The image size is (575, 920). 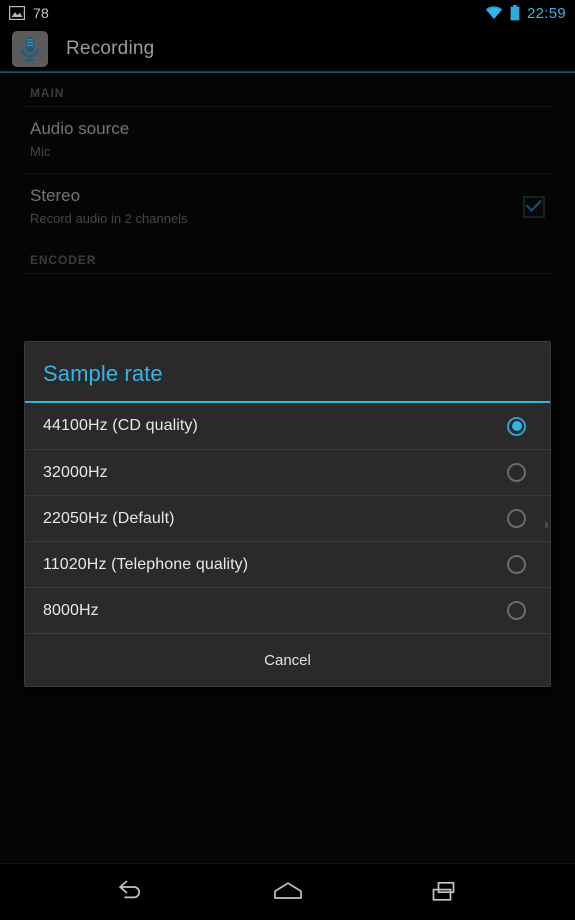 What do you see at coordinates (110, 48) in the screenshot?
I see `page-title: Recording` at bounding box center [110, 48].